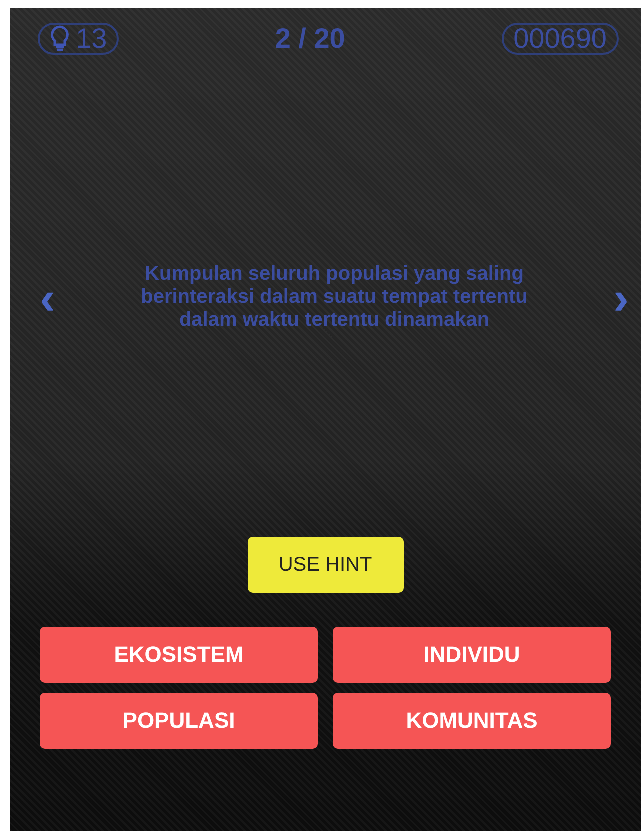 Image resolution: width=641 pixels, height=831 pixels. What do you see at coordinates (560, 39) in the screenshot?
I see `score-counter: 000690` at bounding box center [560, 39].